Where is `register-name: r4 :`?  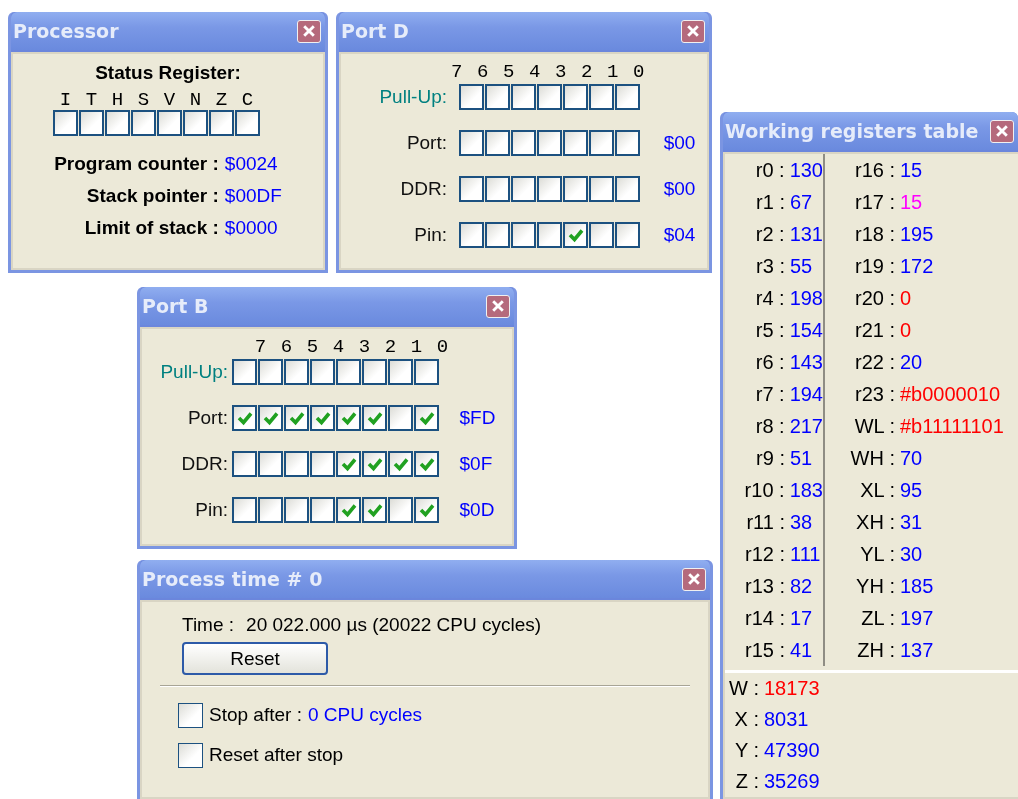
register-name: r4 : is located at coordinates (769, 298).